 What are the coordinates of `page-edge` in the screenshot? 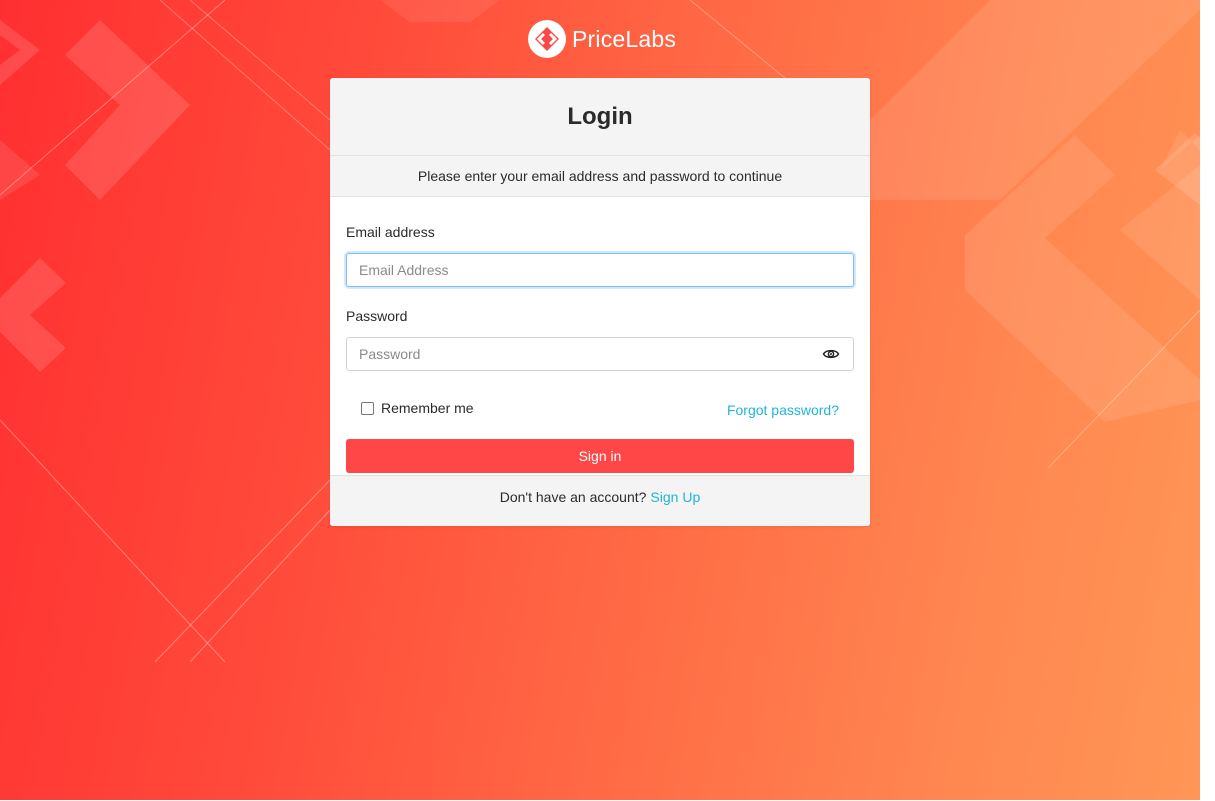 It's located at (1207, 400).